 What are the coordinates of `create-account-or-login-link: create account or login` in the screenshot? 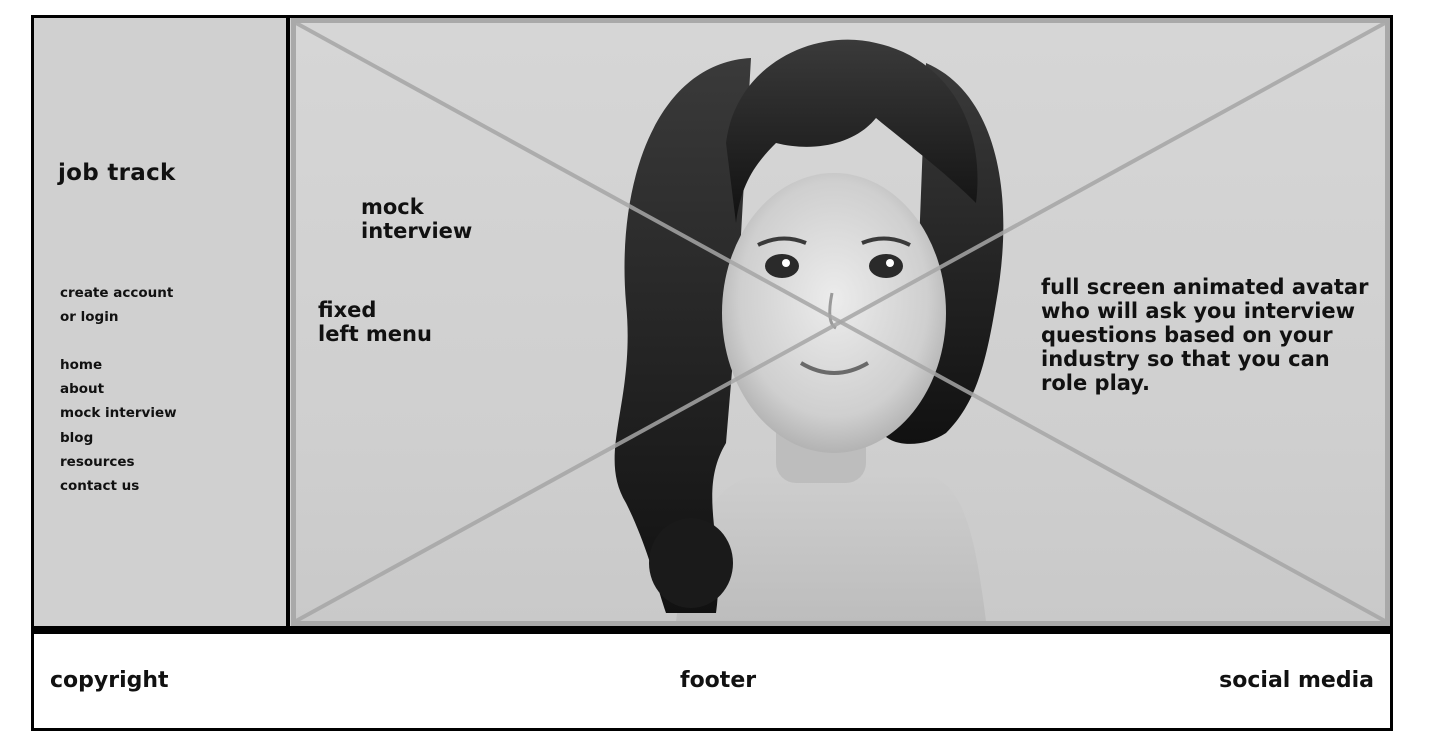 It's located at (160, 305).